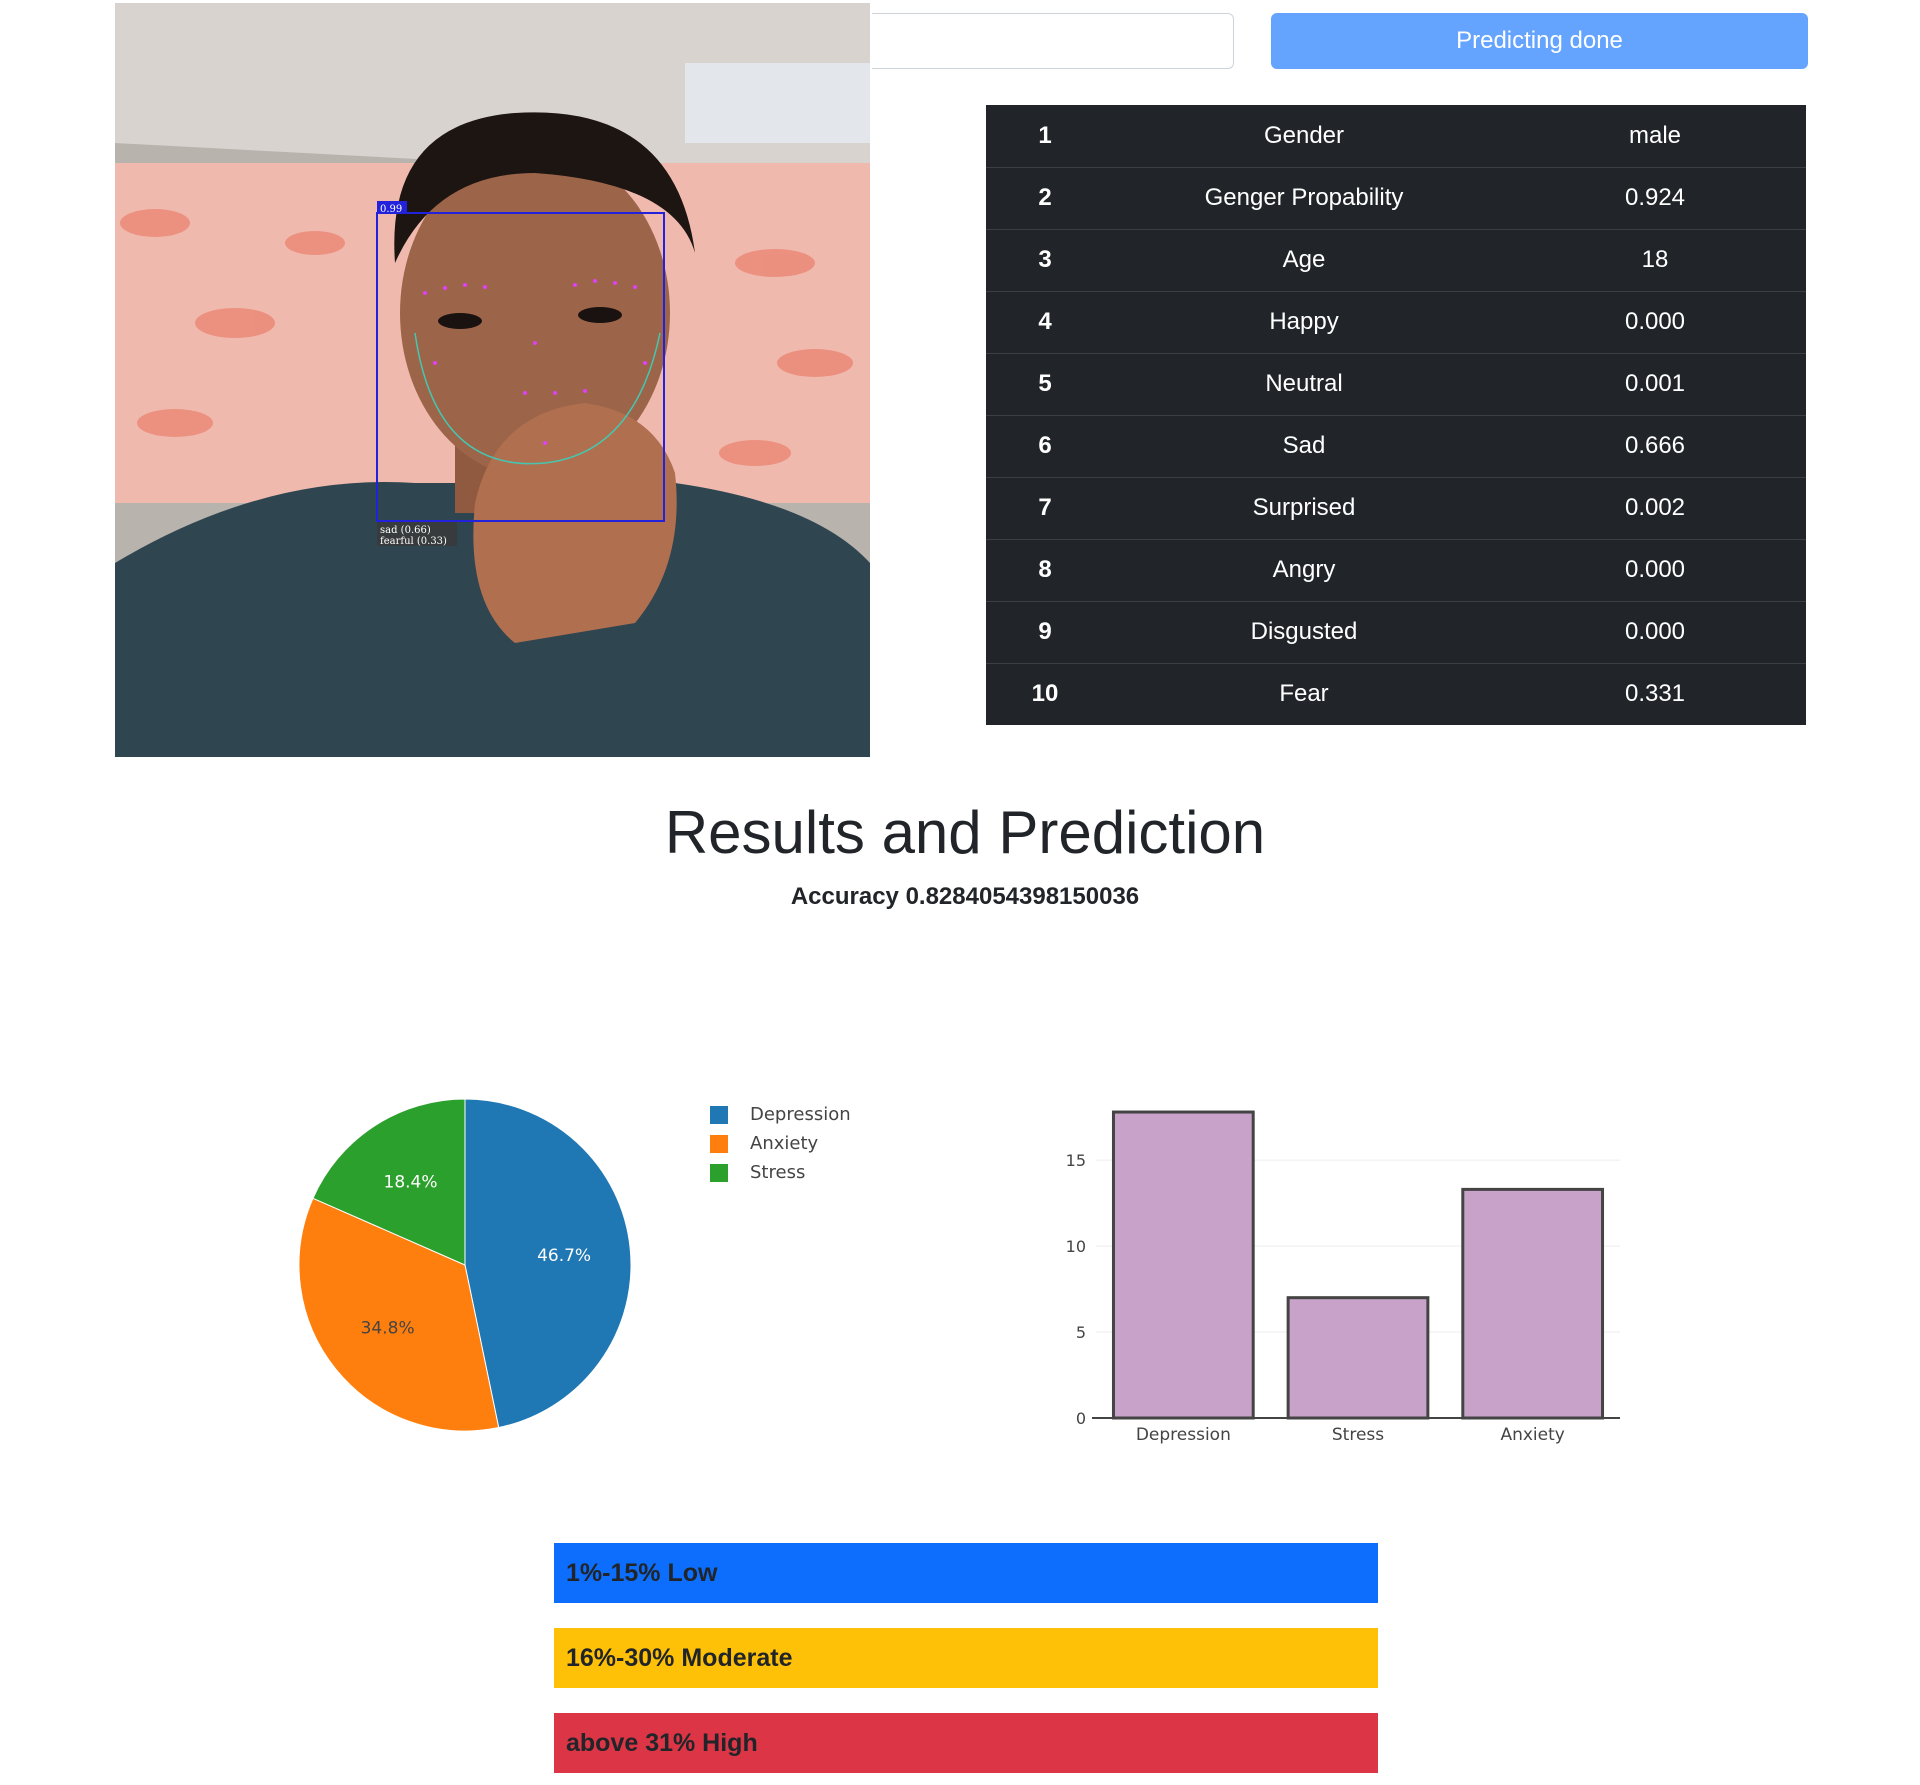 This screenshot has height=1785, width=1920. What do you see at coordinates (391, 209) in the screenshot?
I see `face-box-score: 0.99` at bounding box center [391, 209].